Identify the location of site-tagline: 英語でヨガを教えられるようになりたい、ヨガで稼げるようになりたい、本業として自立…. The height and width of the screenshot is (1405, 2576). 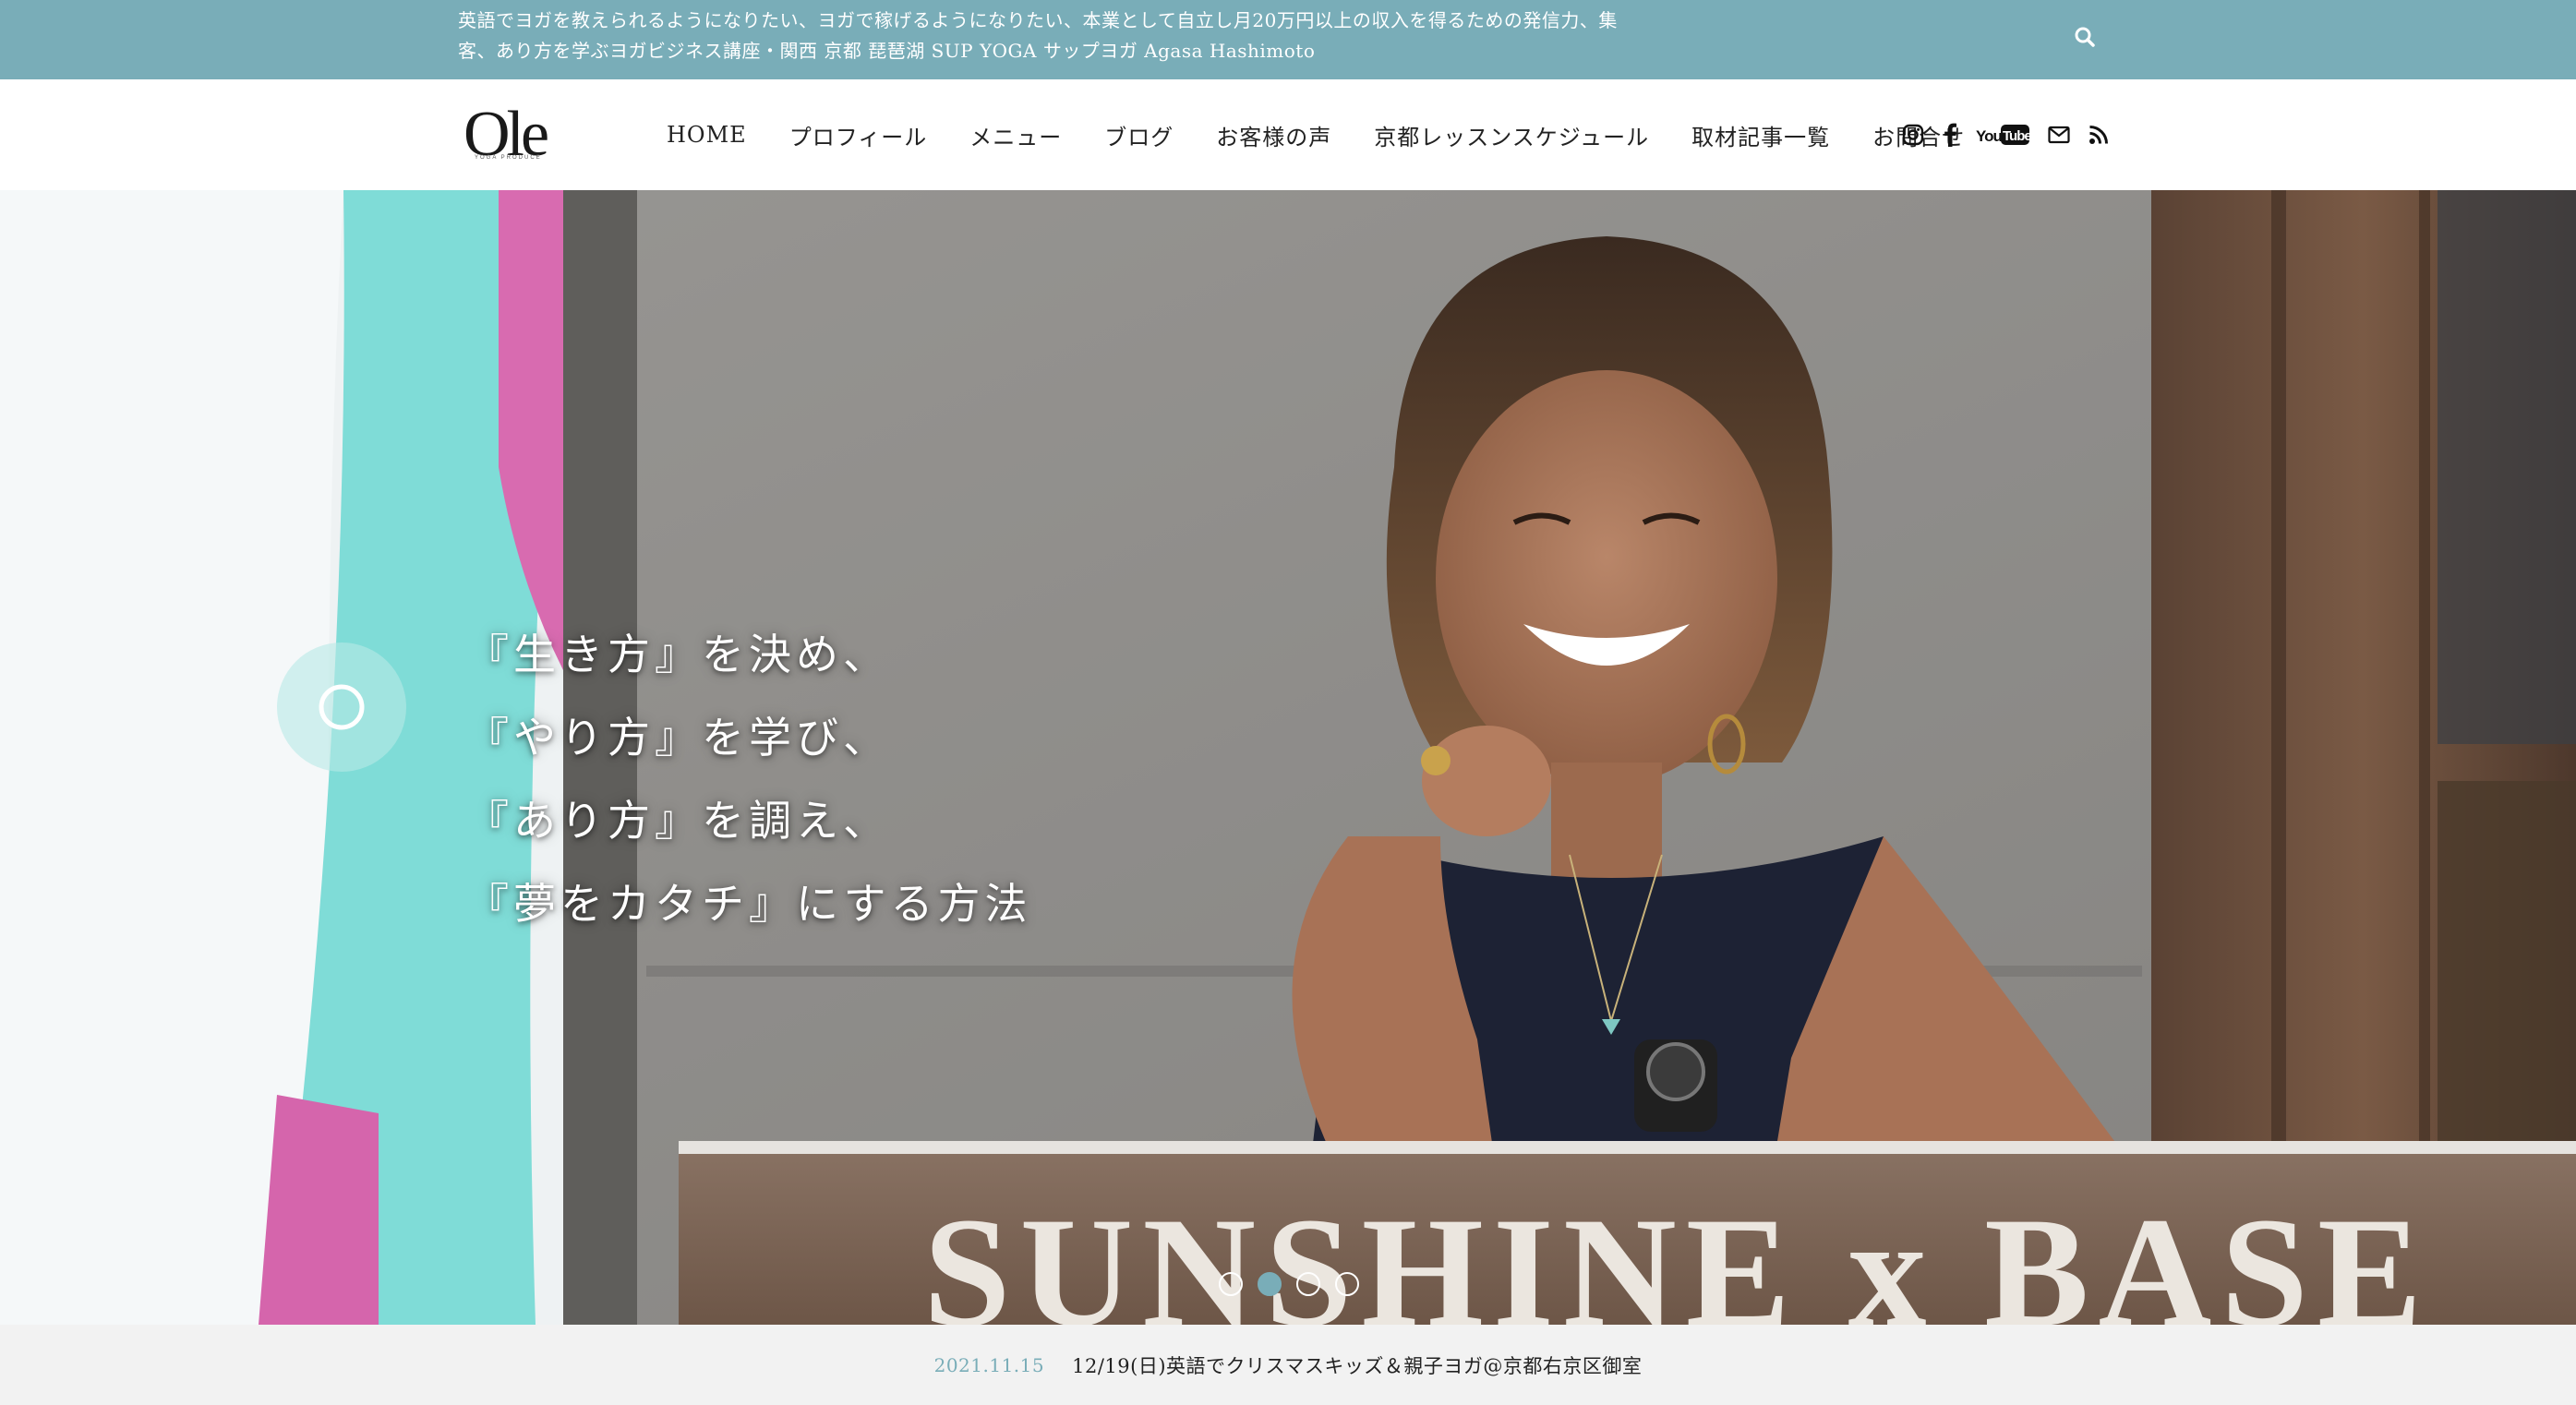
(1058, 36).